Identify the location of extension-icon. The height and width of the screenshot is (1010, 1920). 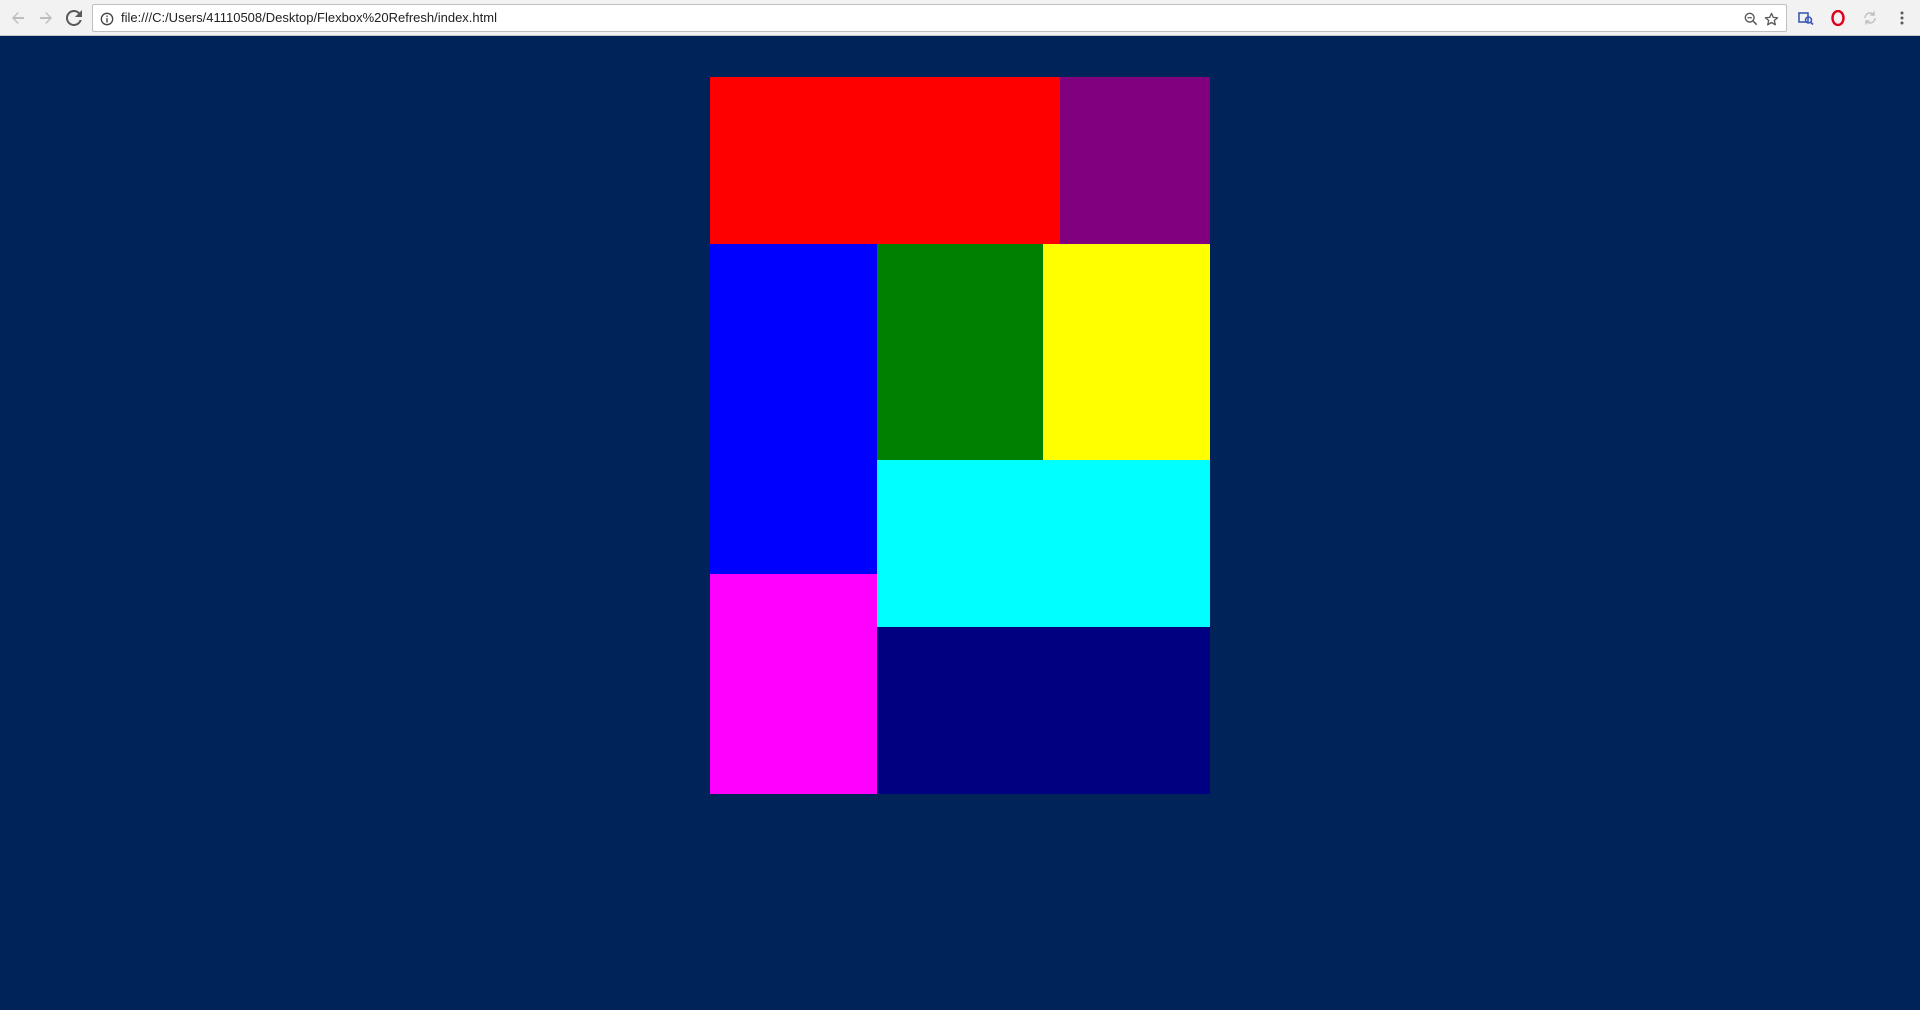
(1806, 19).